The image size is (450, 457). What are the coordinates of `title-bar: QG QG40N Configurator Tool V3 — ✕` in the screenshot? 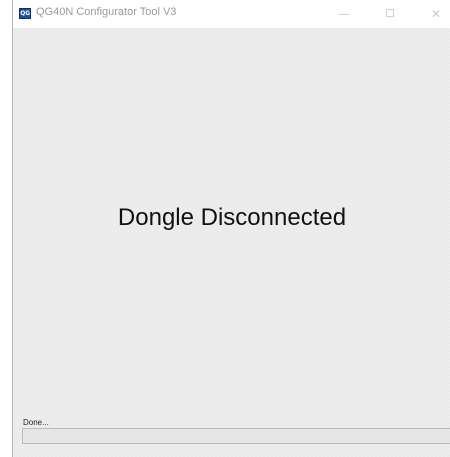 It's located at (231, 14).